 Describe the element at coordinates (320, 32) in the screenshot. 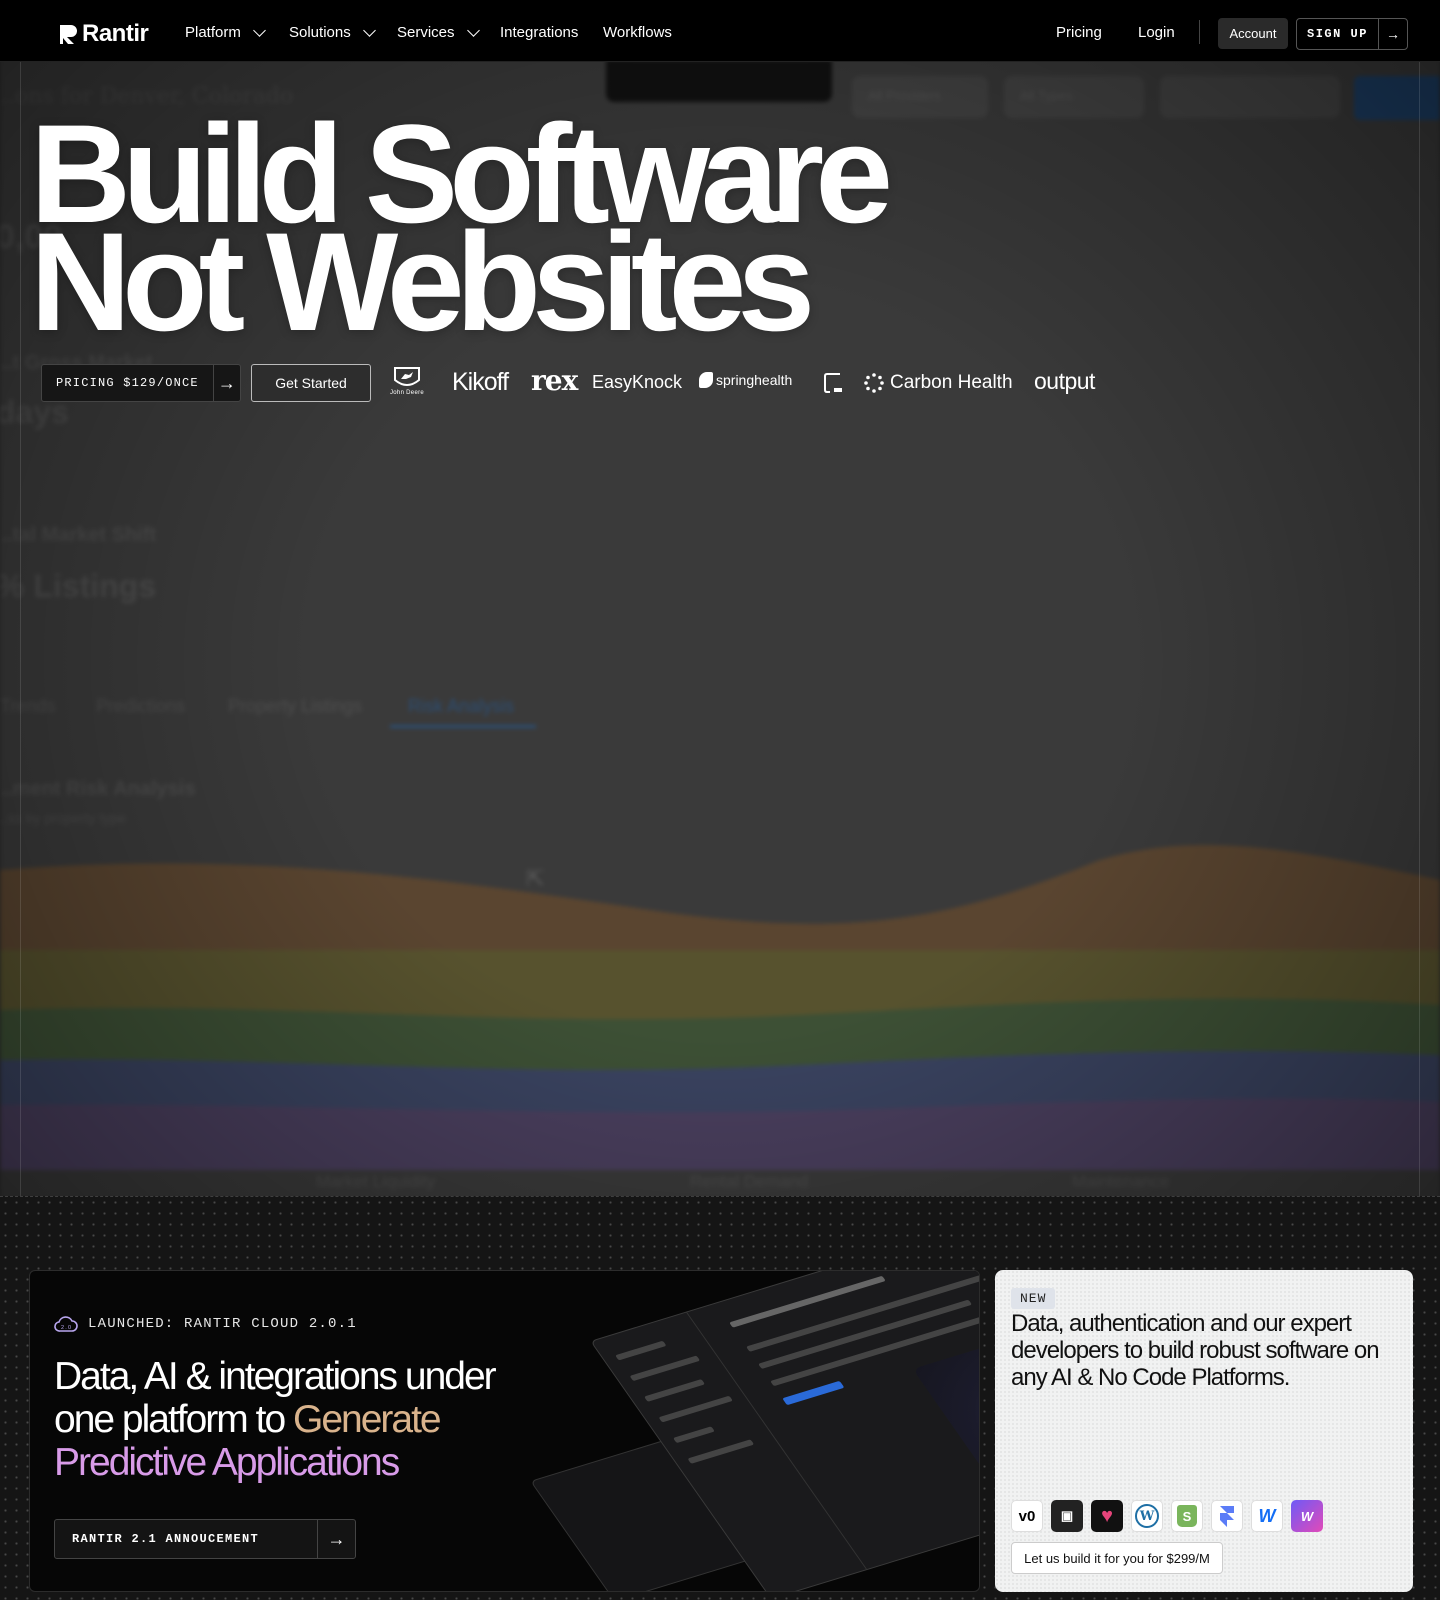

I see `nav-solutions-label: Solutions` at that location.